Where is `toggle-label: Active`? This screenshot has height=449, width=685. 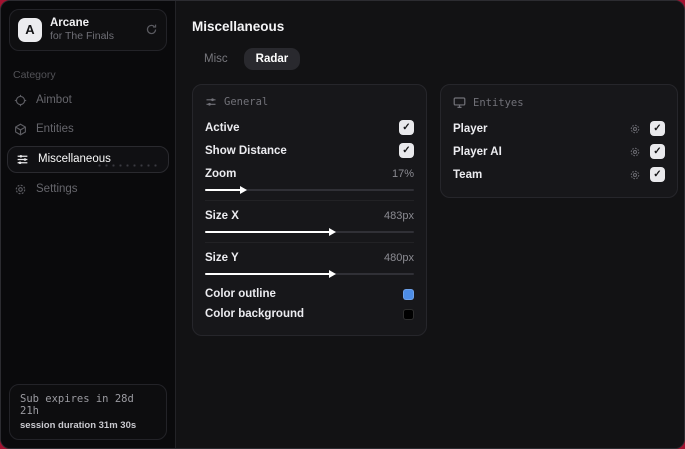 toggle-label: Active is located at coordinates (222, 127).